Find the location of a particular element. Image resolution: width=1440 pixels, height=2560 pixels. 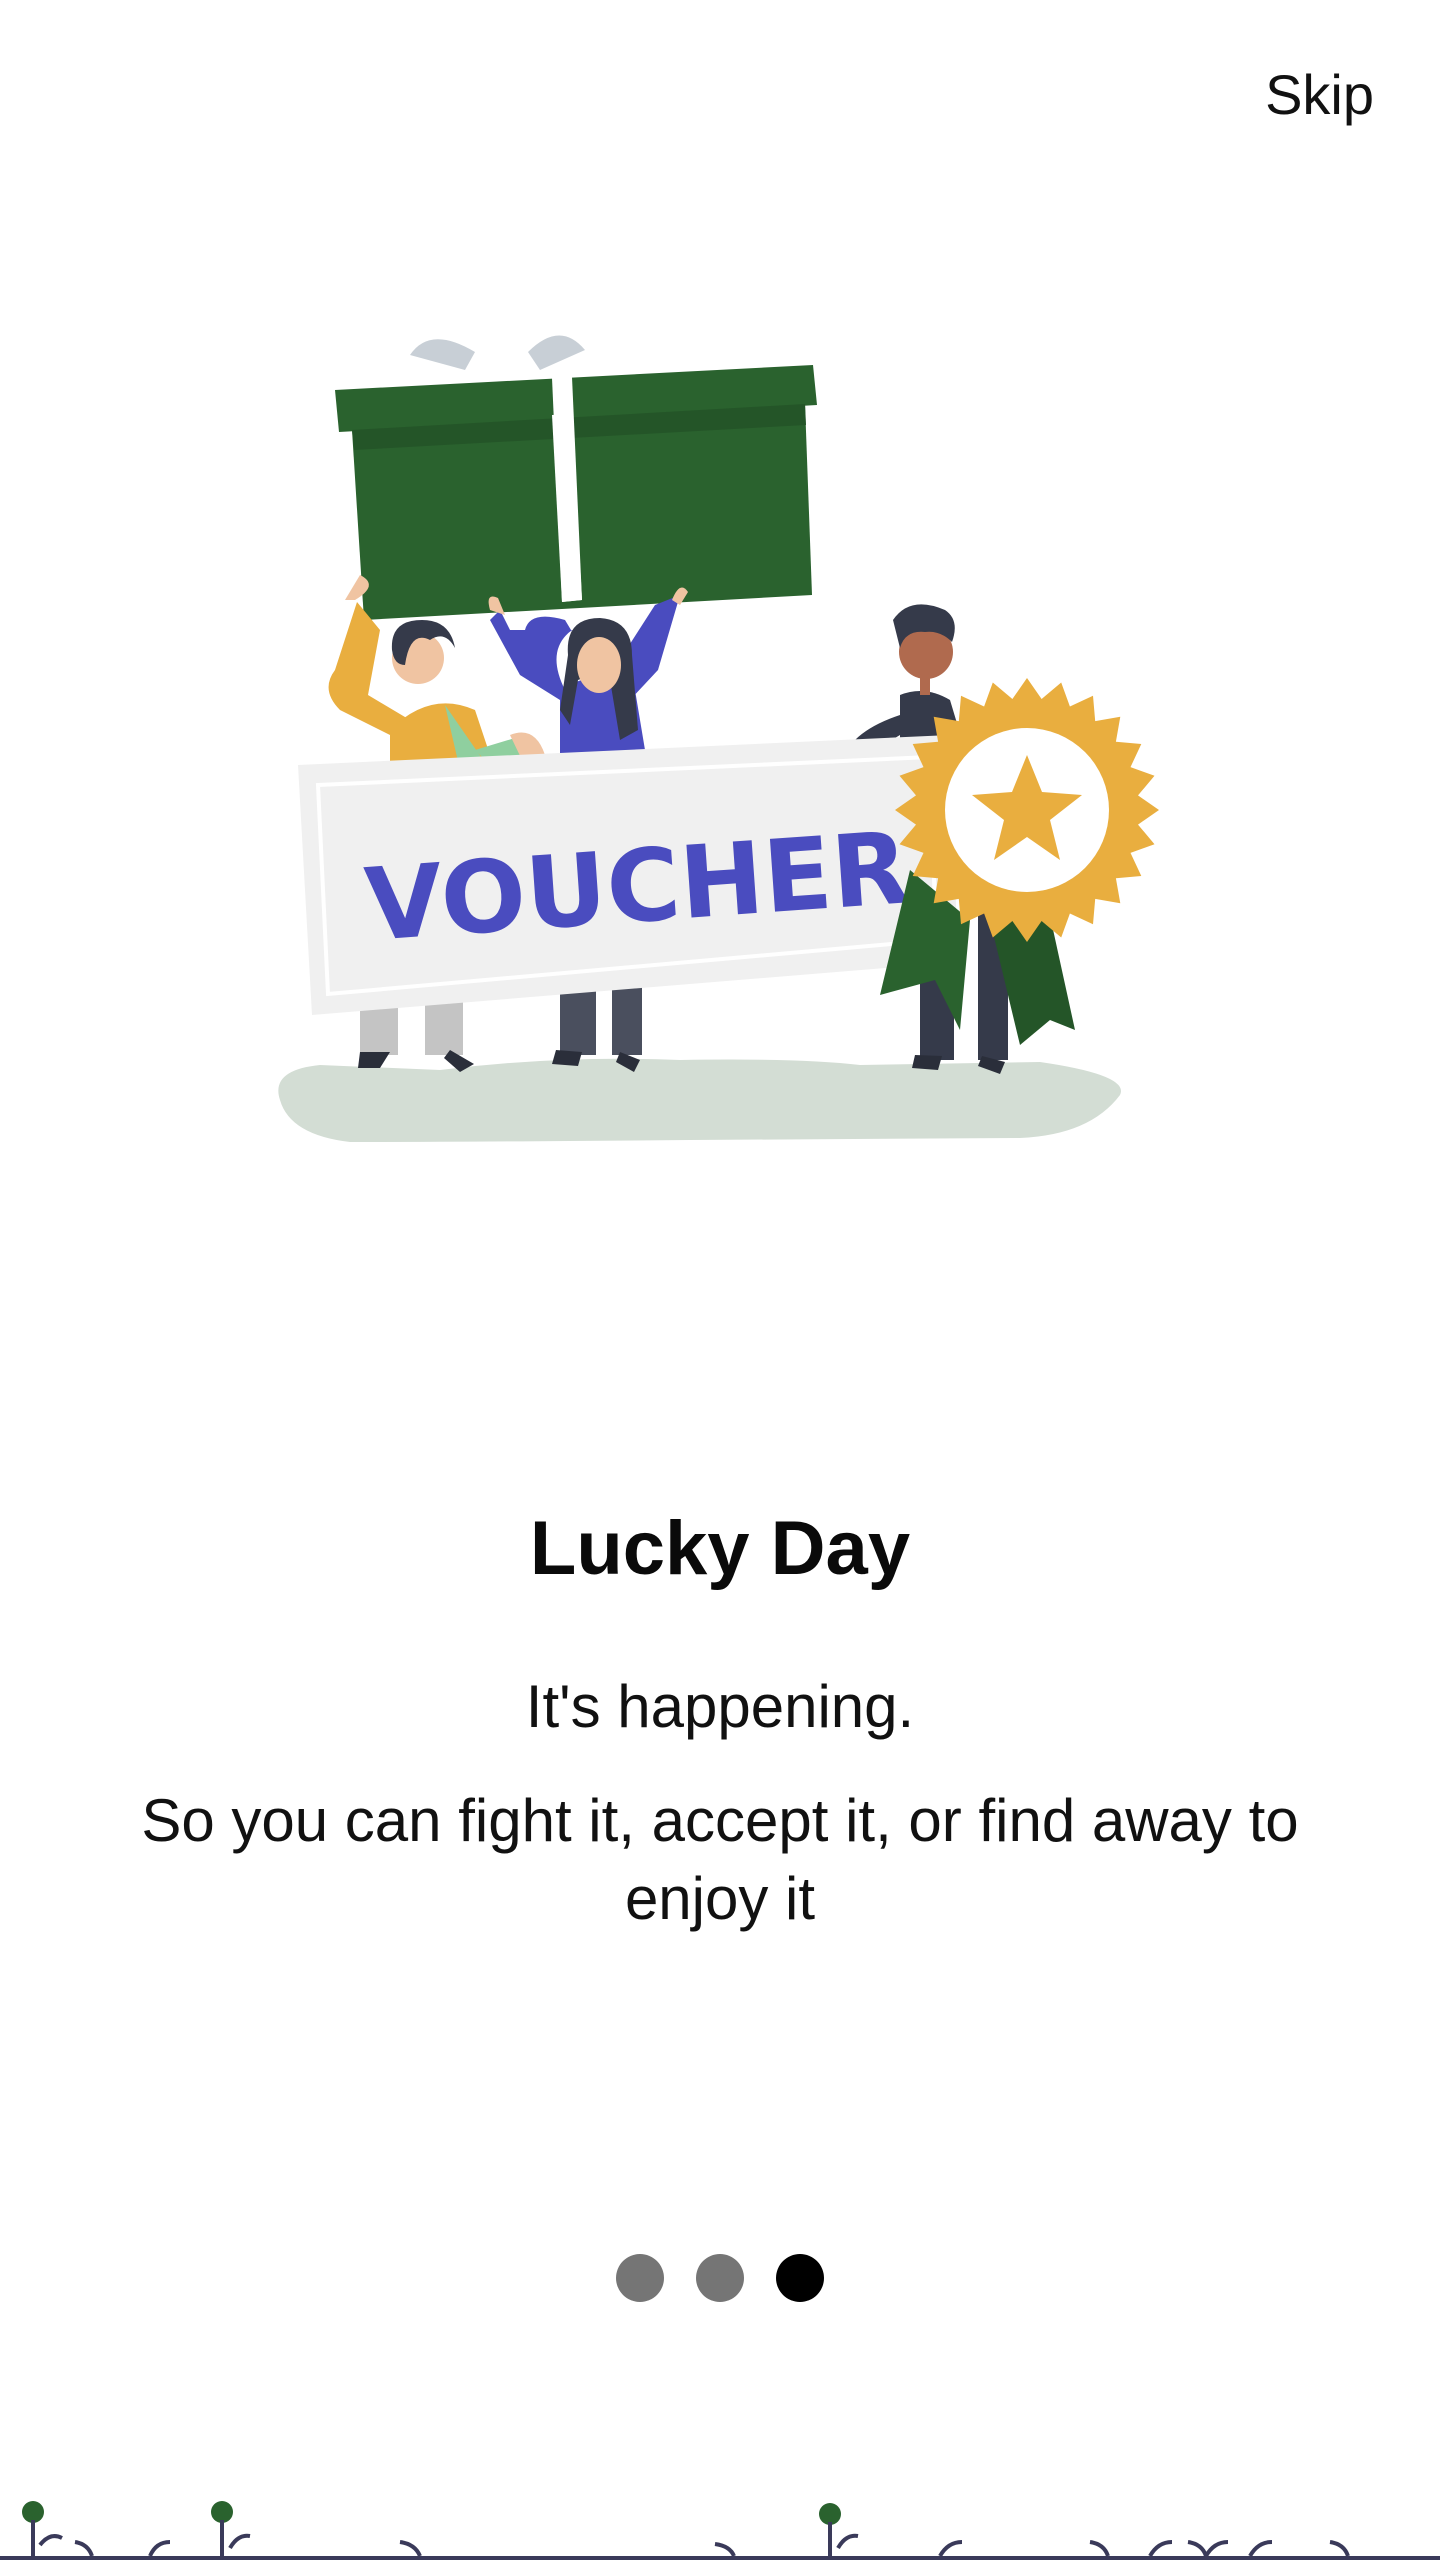

page-indicator is located at coordinates (720, 2278).